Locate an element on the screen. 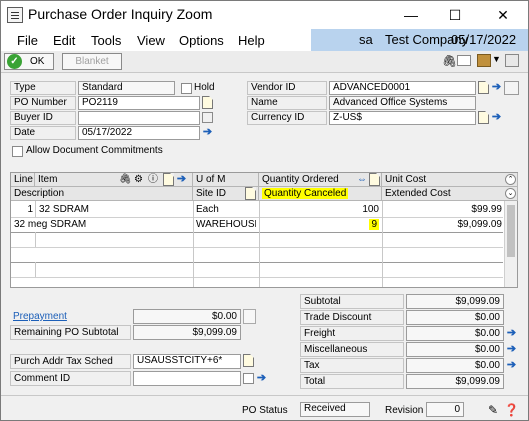  hold-checkbox is located at coordinates (186, 88).